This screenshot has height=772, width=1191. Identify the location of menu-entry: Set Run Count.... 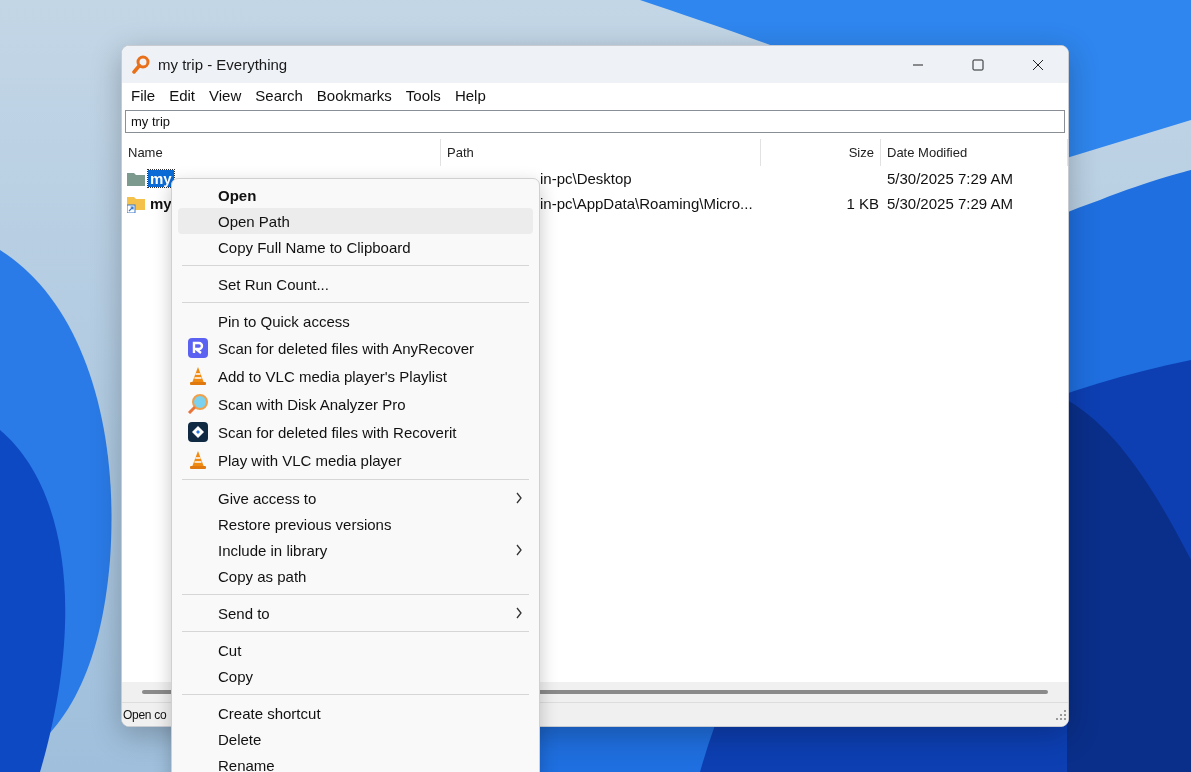
(355, 284).